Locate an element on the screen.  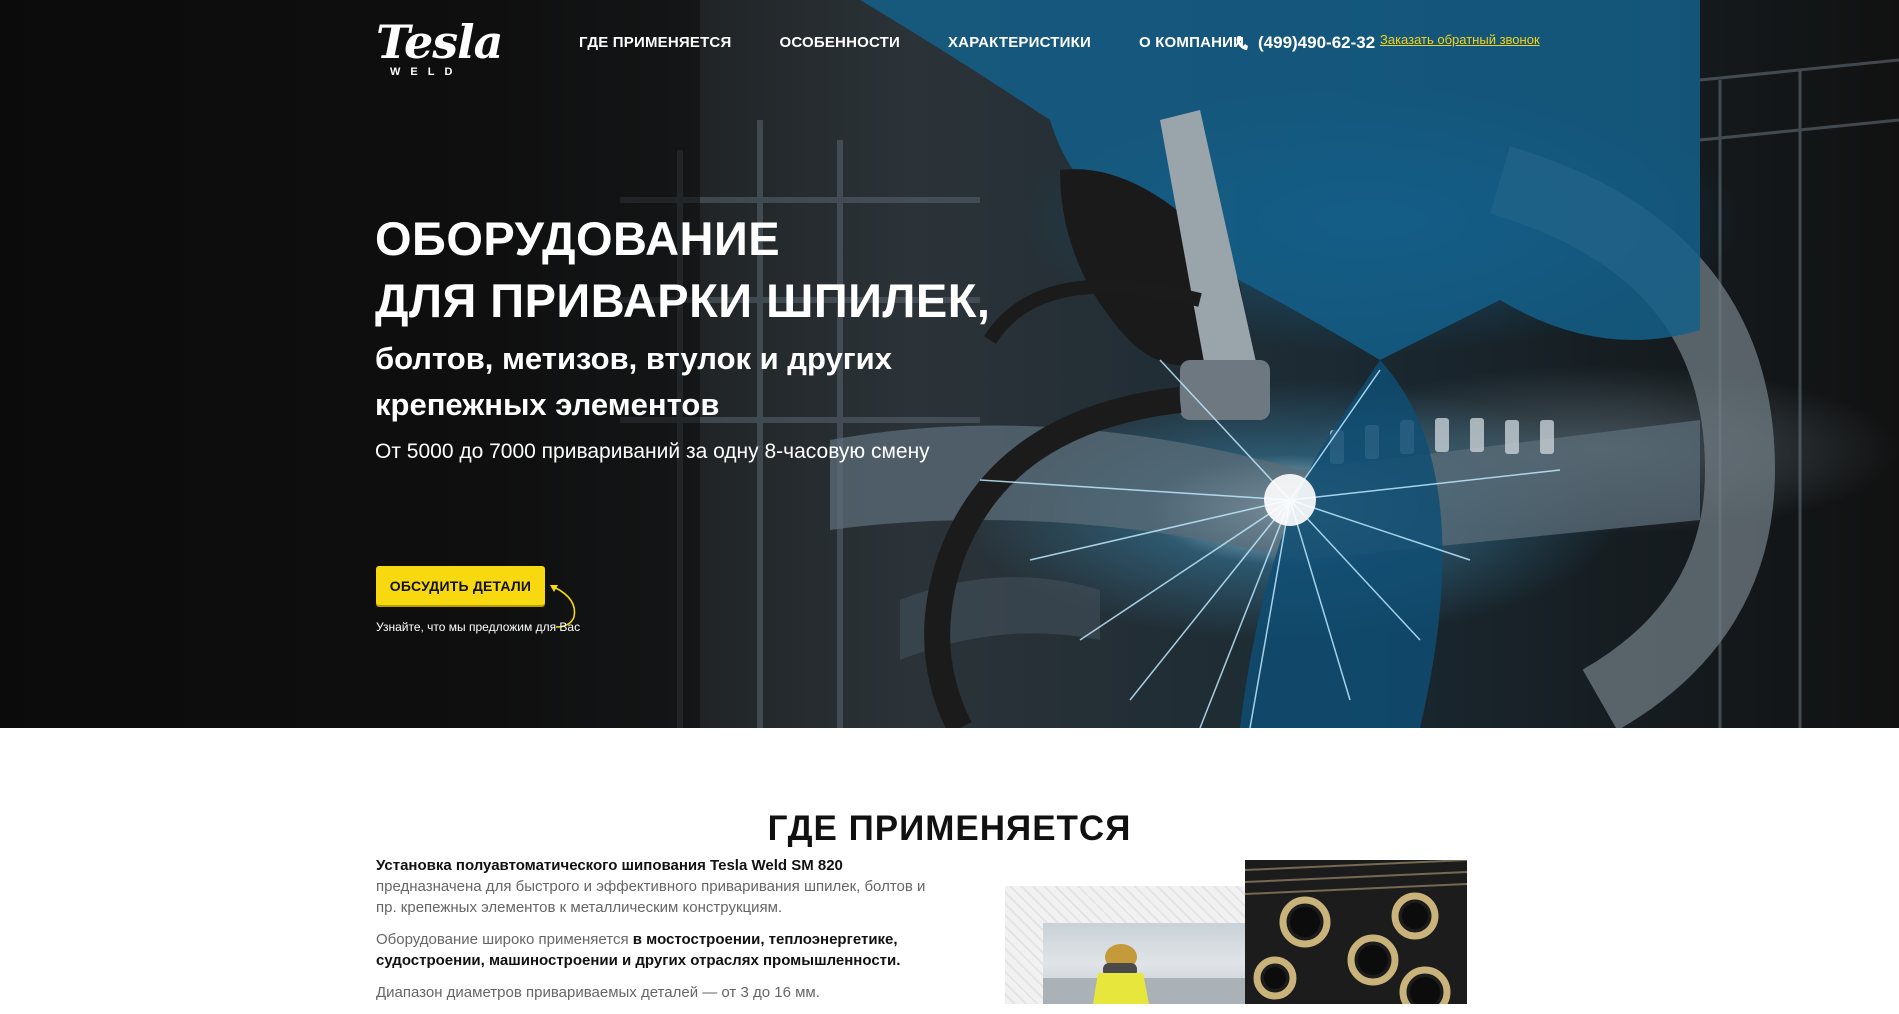
phone-number: (499)490-62-32 is located at coordinates (1316, 43).